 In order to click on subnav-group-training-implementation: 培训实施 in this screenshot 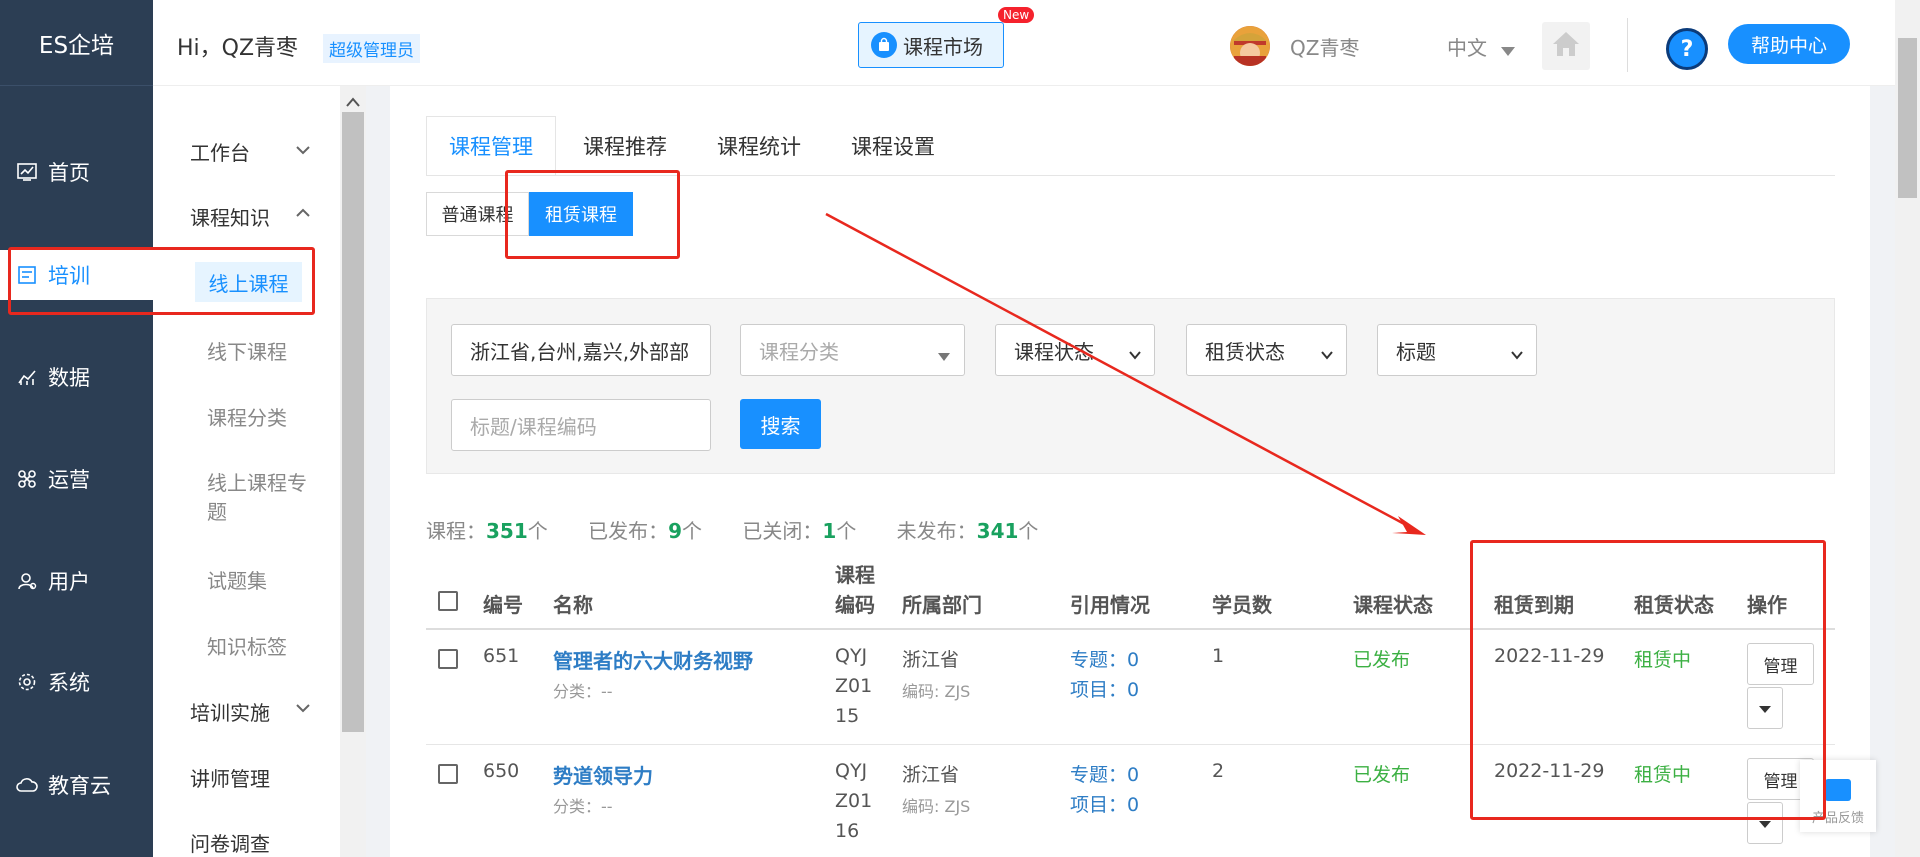, I will do `click(230, 711)`.